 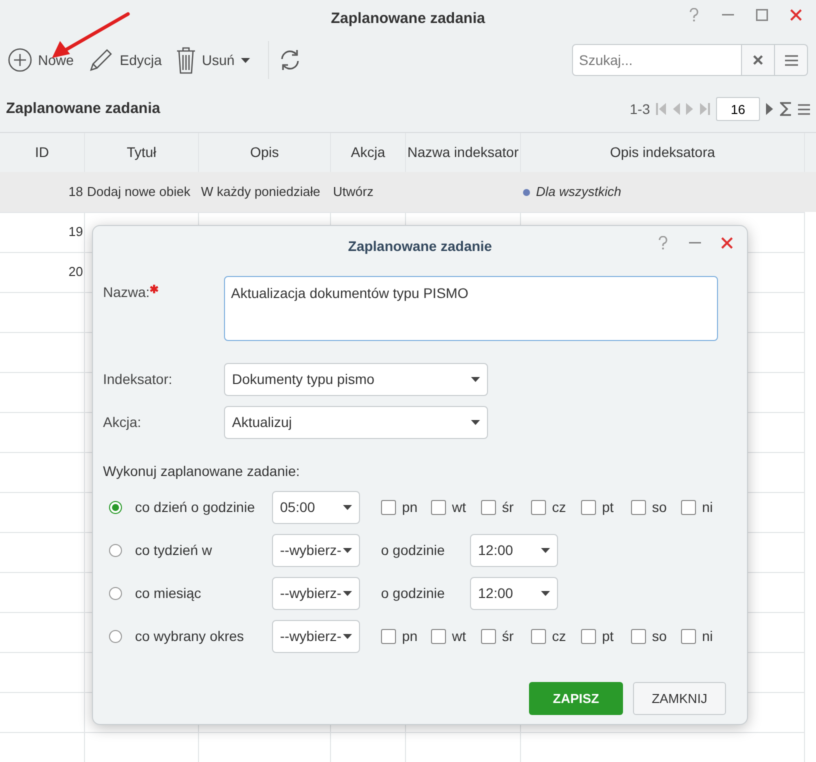 I want to click on table-row: 18 Dodaj nowe obiek W każdy poniedziałe Utwórz Dla wszystkich, so click(x=408, y=192).